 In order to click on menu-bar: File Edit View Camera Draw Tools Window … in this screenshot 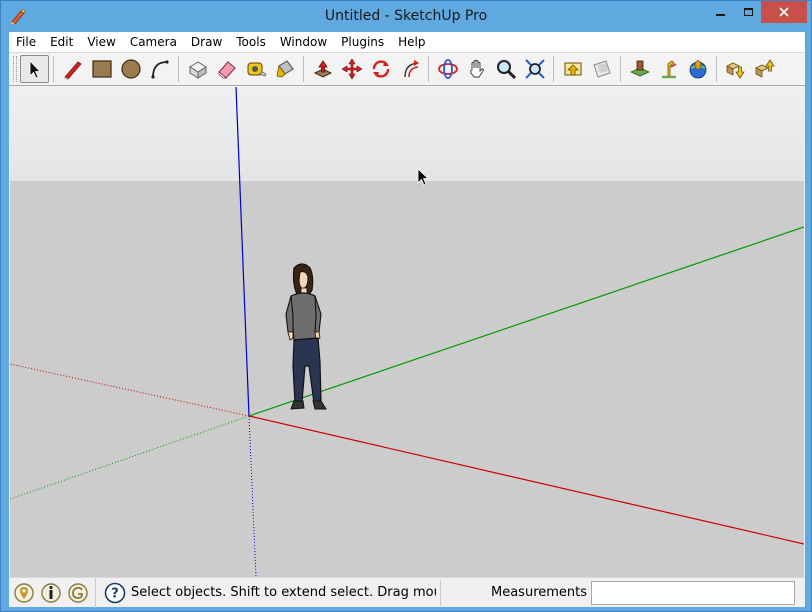, I will do `click(407, 42)`.